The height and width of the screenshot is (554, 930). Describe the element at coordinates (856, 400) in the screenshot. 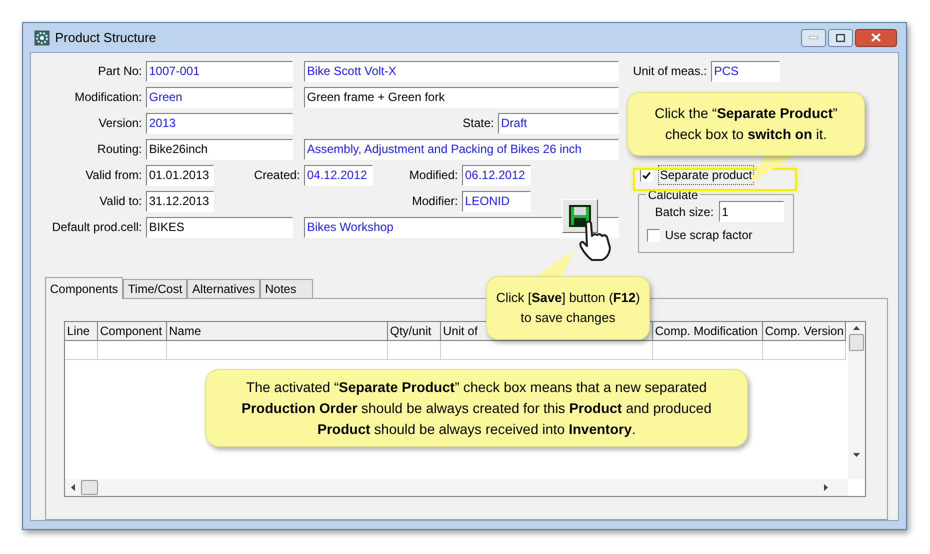

I see `vertical-scrollbar` at that location.